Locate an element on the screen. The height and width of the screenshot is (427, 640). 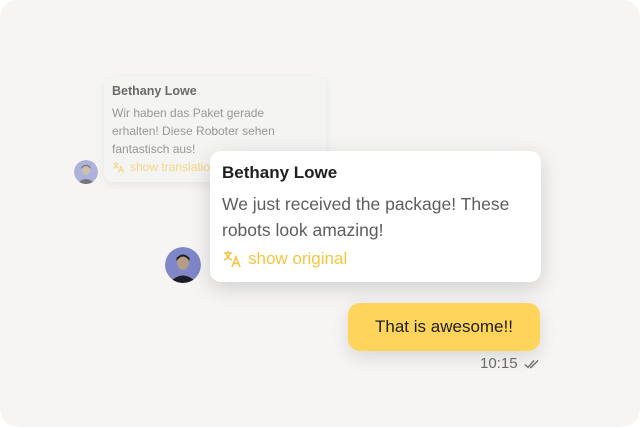
message-meta: 10:15 is located at coordinates (510, 363).